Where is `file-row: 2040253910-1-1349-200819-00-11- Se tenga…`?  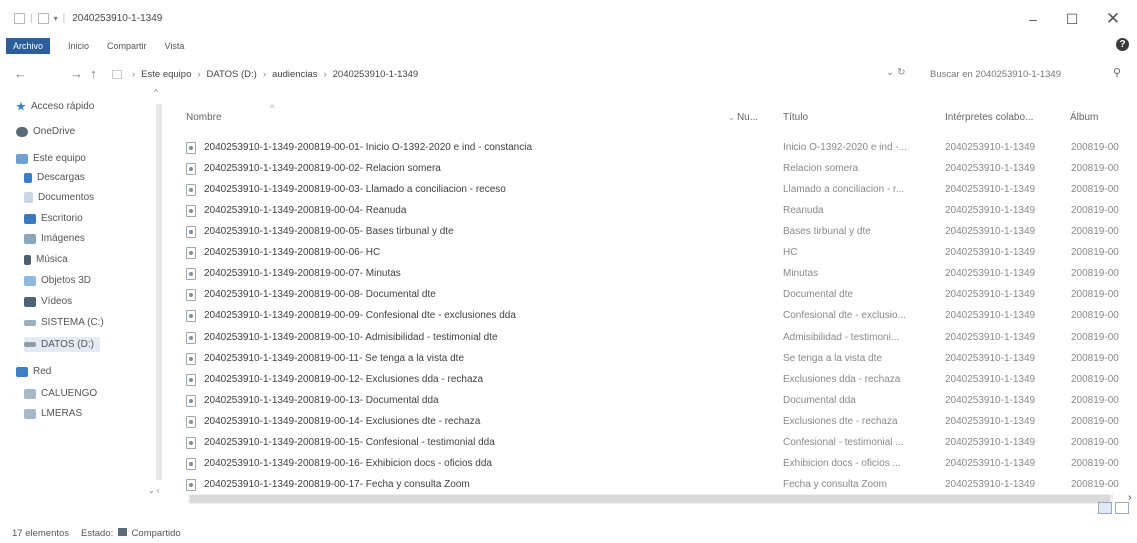 file-row: 2040253910-1-1349-200819-00-11- Se tenga… is located at coordinates (656, 358).